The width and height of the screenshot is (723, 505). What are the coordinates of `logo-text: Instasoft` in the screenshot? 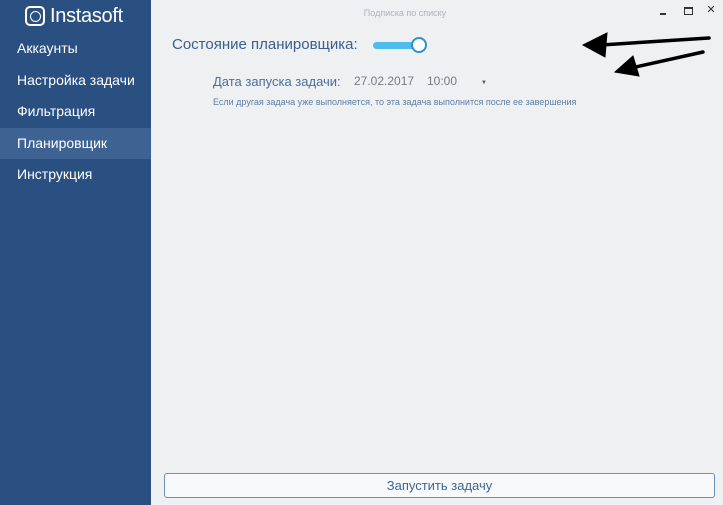 It's located at (86, 15).